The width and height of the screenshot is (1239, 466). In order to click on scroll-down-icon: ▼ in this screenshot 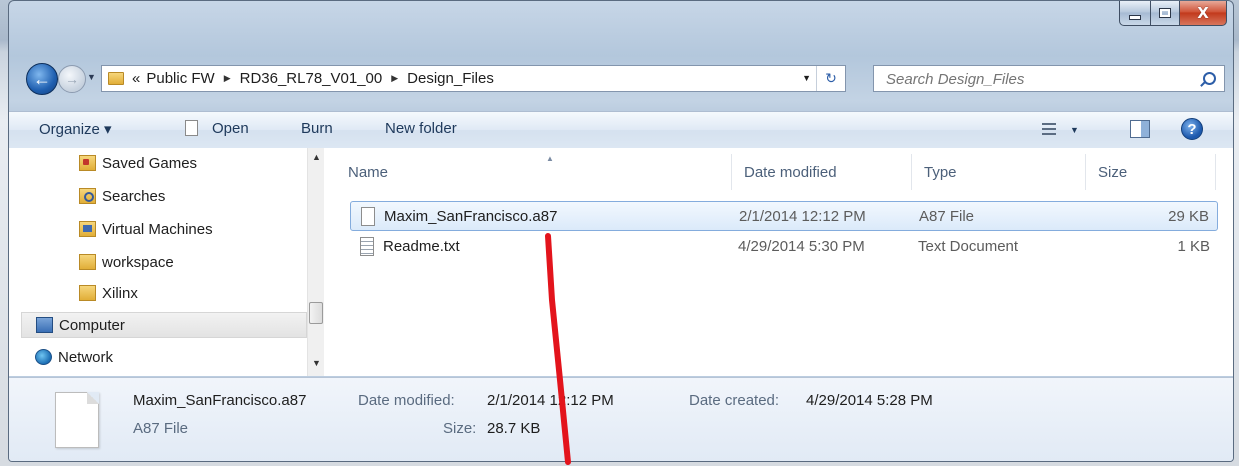, I will do `click(316, 363)`.